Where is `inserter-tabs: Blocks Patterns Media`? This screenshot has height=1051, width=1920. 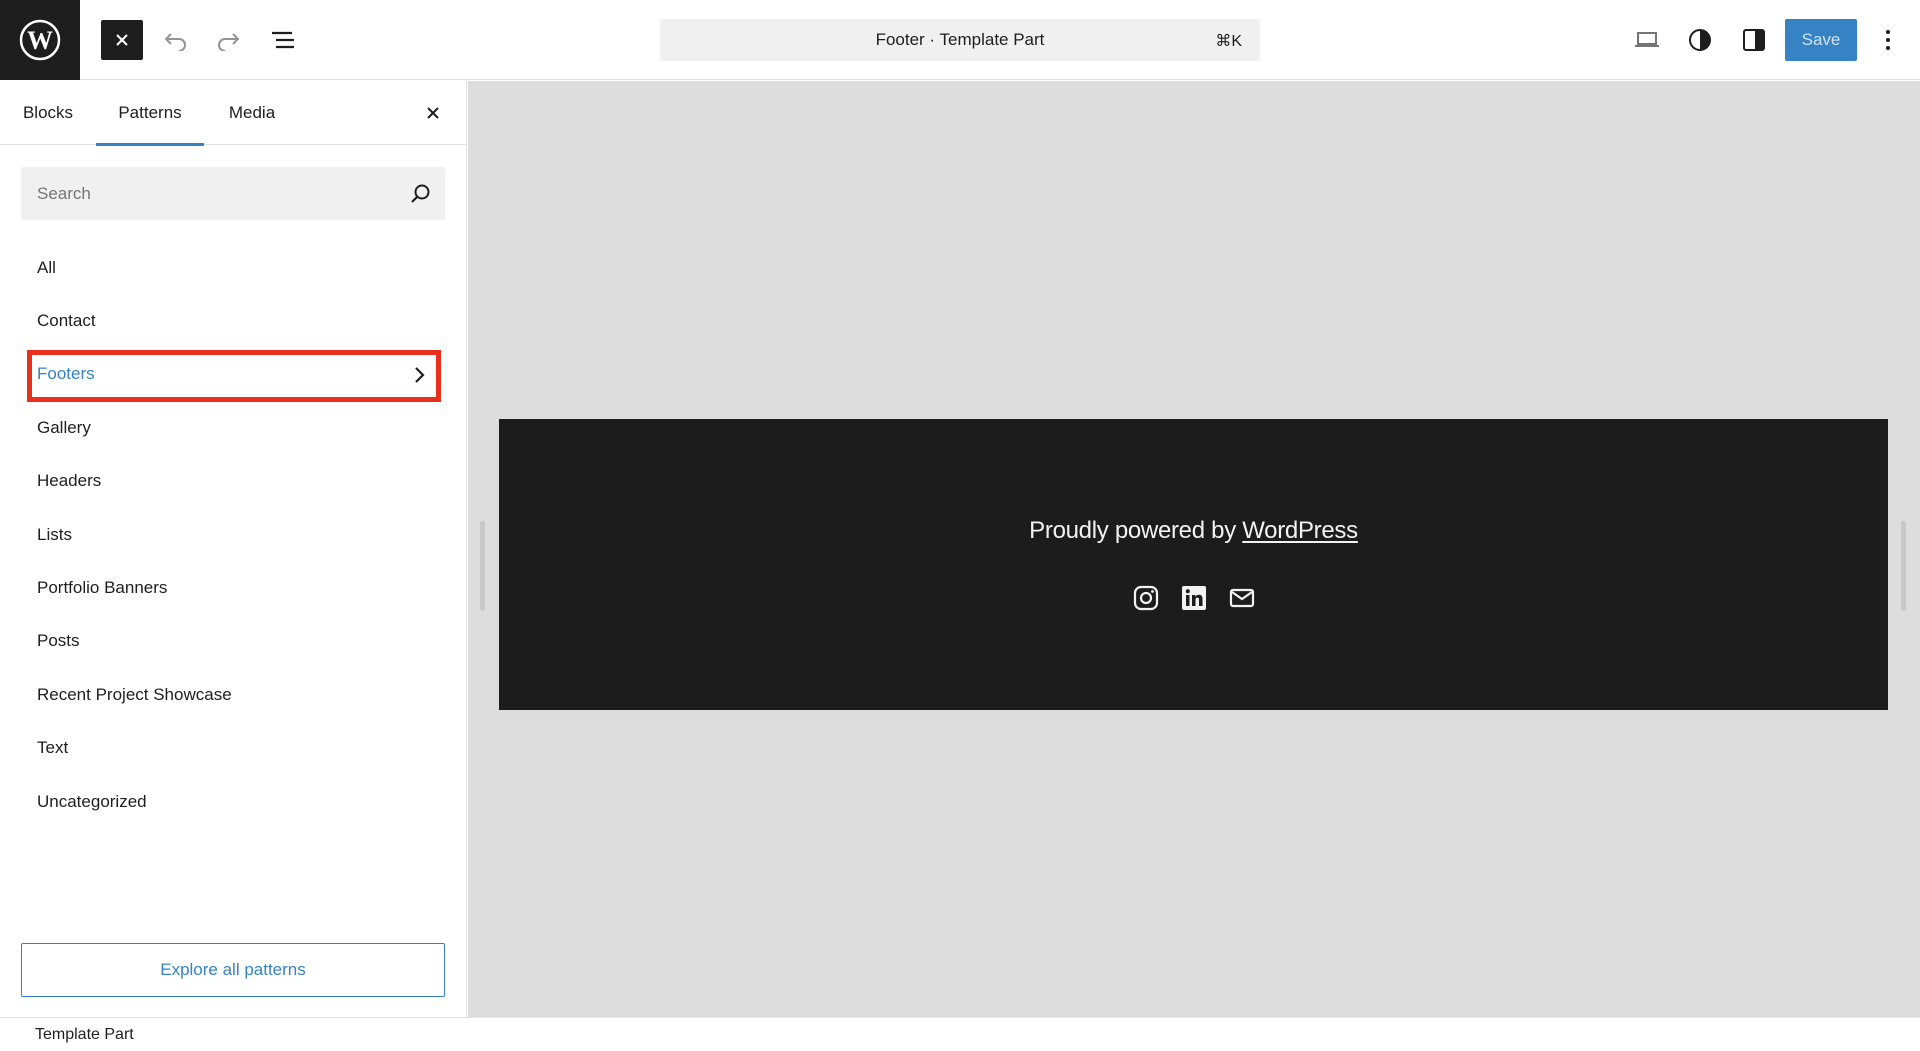 inserter-tabs: Blocks Patterns Media is located at coordinates (233, 113).